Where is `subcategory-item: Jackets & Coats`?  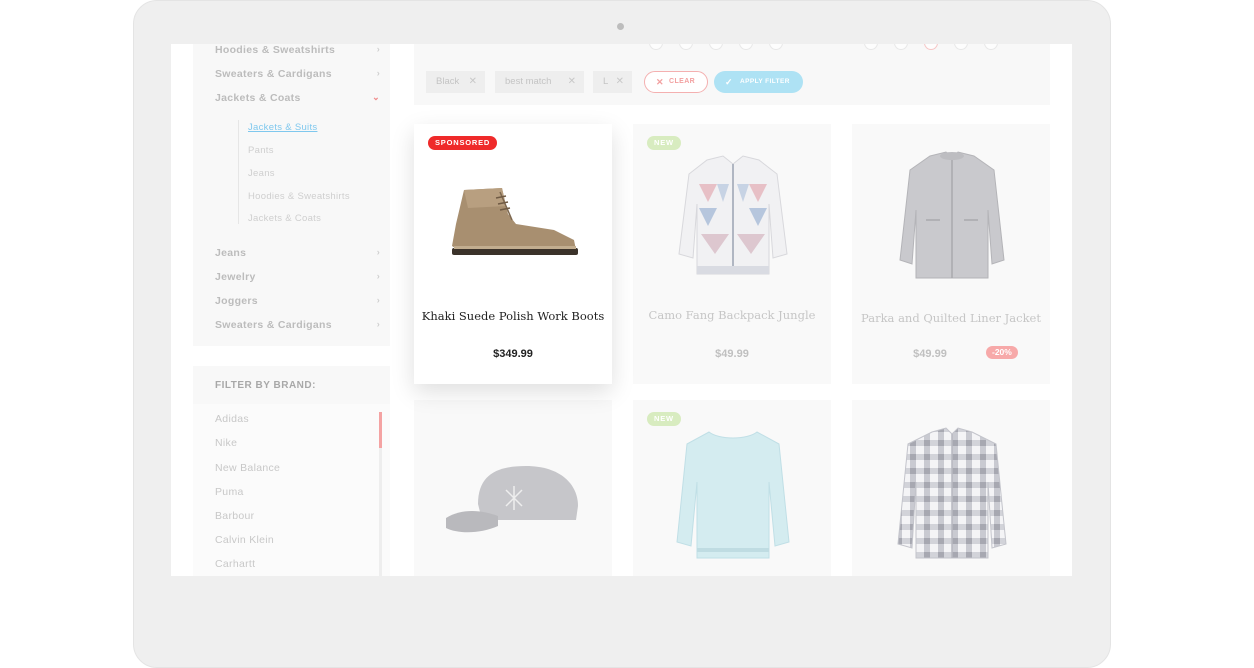
subcategory-item: Jackets & Coats is located at coordinates (284, 218).